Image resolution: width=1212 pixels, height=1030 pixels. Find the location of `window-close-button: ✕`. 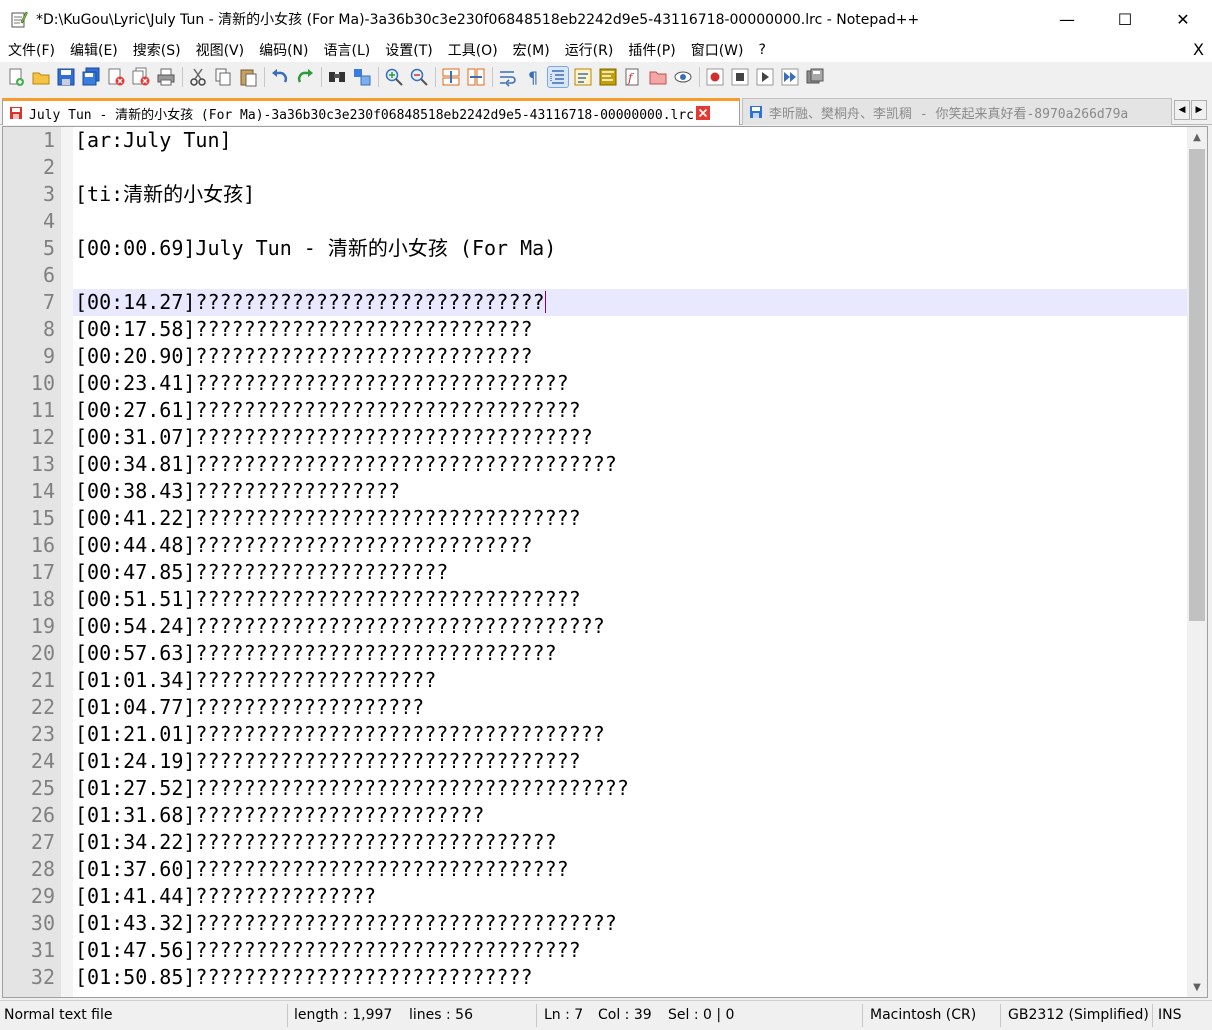

window-close-button: ✕ is located at coordinates (1183, 19).